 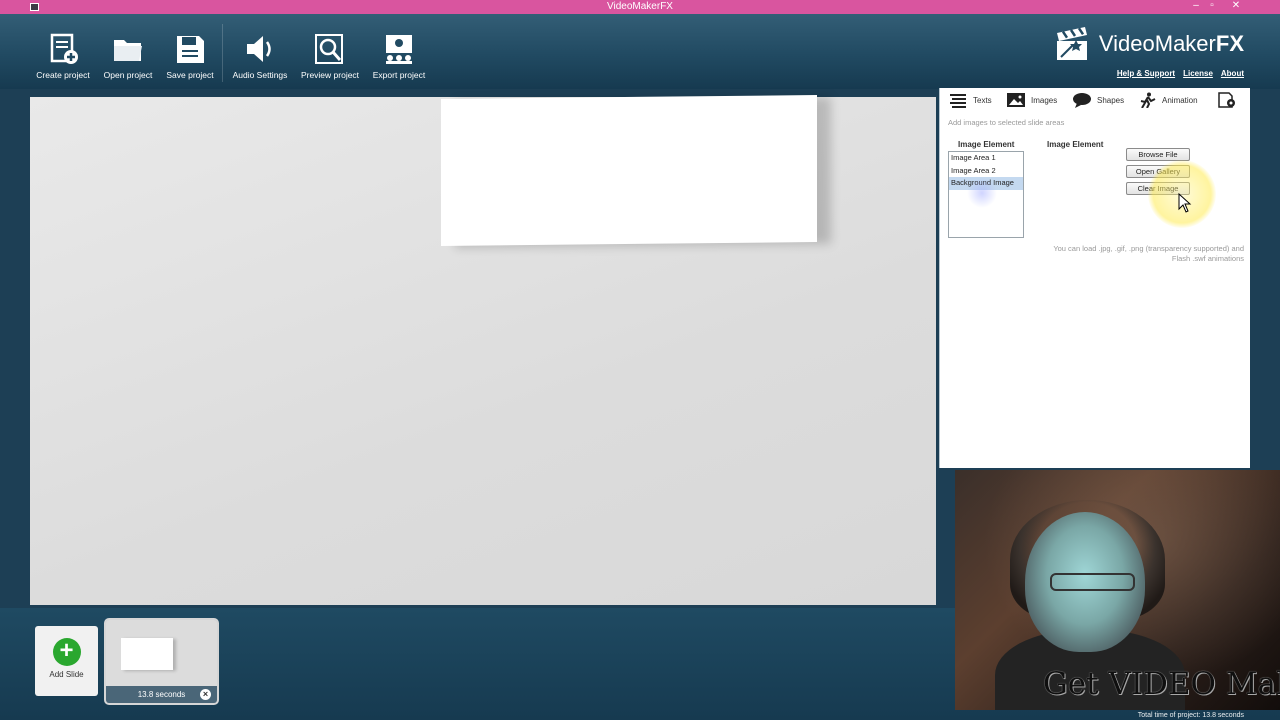 I want to click on tab-animation: Animation, so click(x=1167, y=100).